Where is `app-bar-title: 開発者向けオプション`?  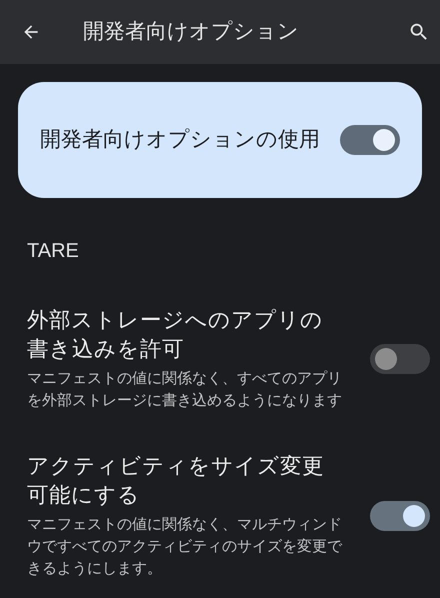 app-bar-title: 開発者向けオプション is located at coordinates (191, 32).